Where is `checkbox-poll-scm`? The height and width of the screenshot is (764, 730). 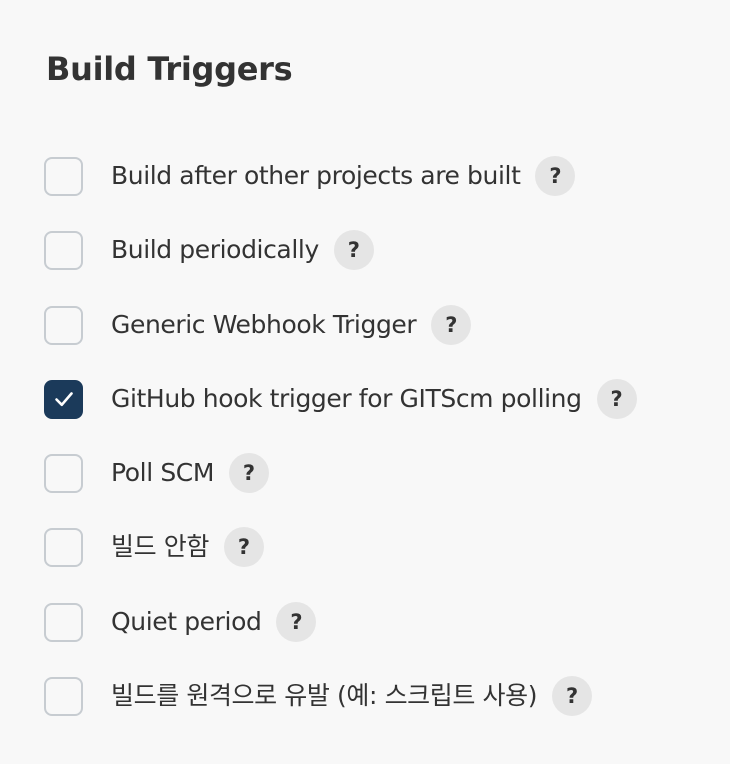
checkbox-poll-scm is located at coordinates (63, 473).